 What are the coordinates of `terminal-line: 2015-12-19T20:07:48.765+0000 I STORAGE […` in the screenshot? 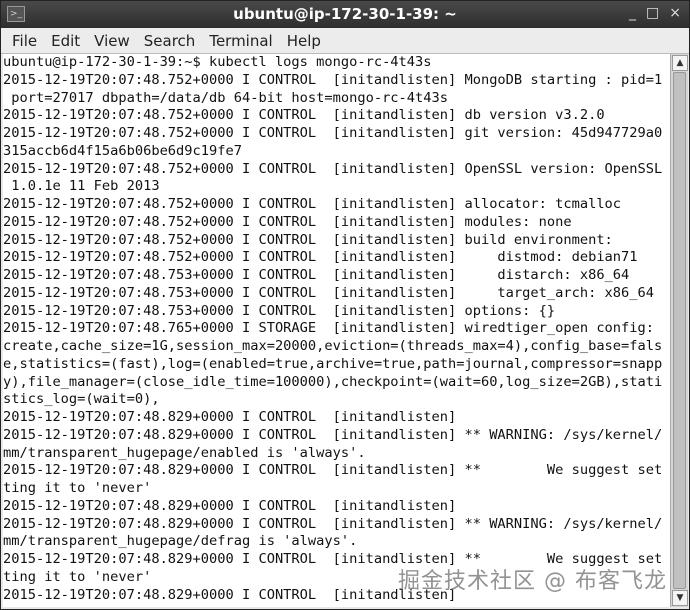 It's located at (329, 328).